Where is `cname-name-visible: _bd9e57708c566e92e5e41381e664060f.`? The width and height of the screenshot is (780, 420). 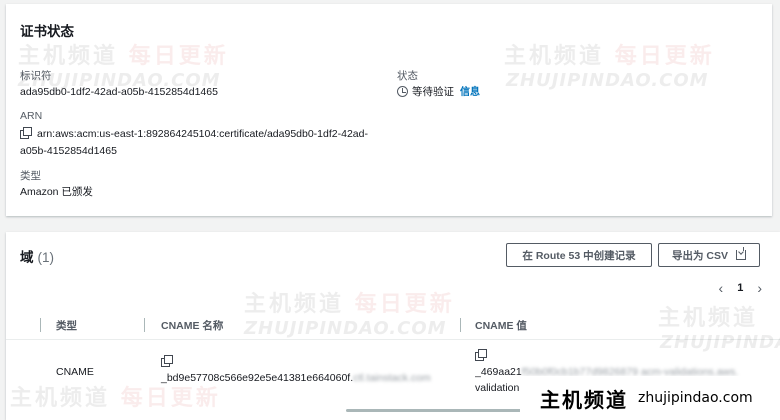 cname-name-visible: _bd9e57708c566e92e5e41381e664060f. is located at coordinates (257, 378).